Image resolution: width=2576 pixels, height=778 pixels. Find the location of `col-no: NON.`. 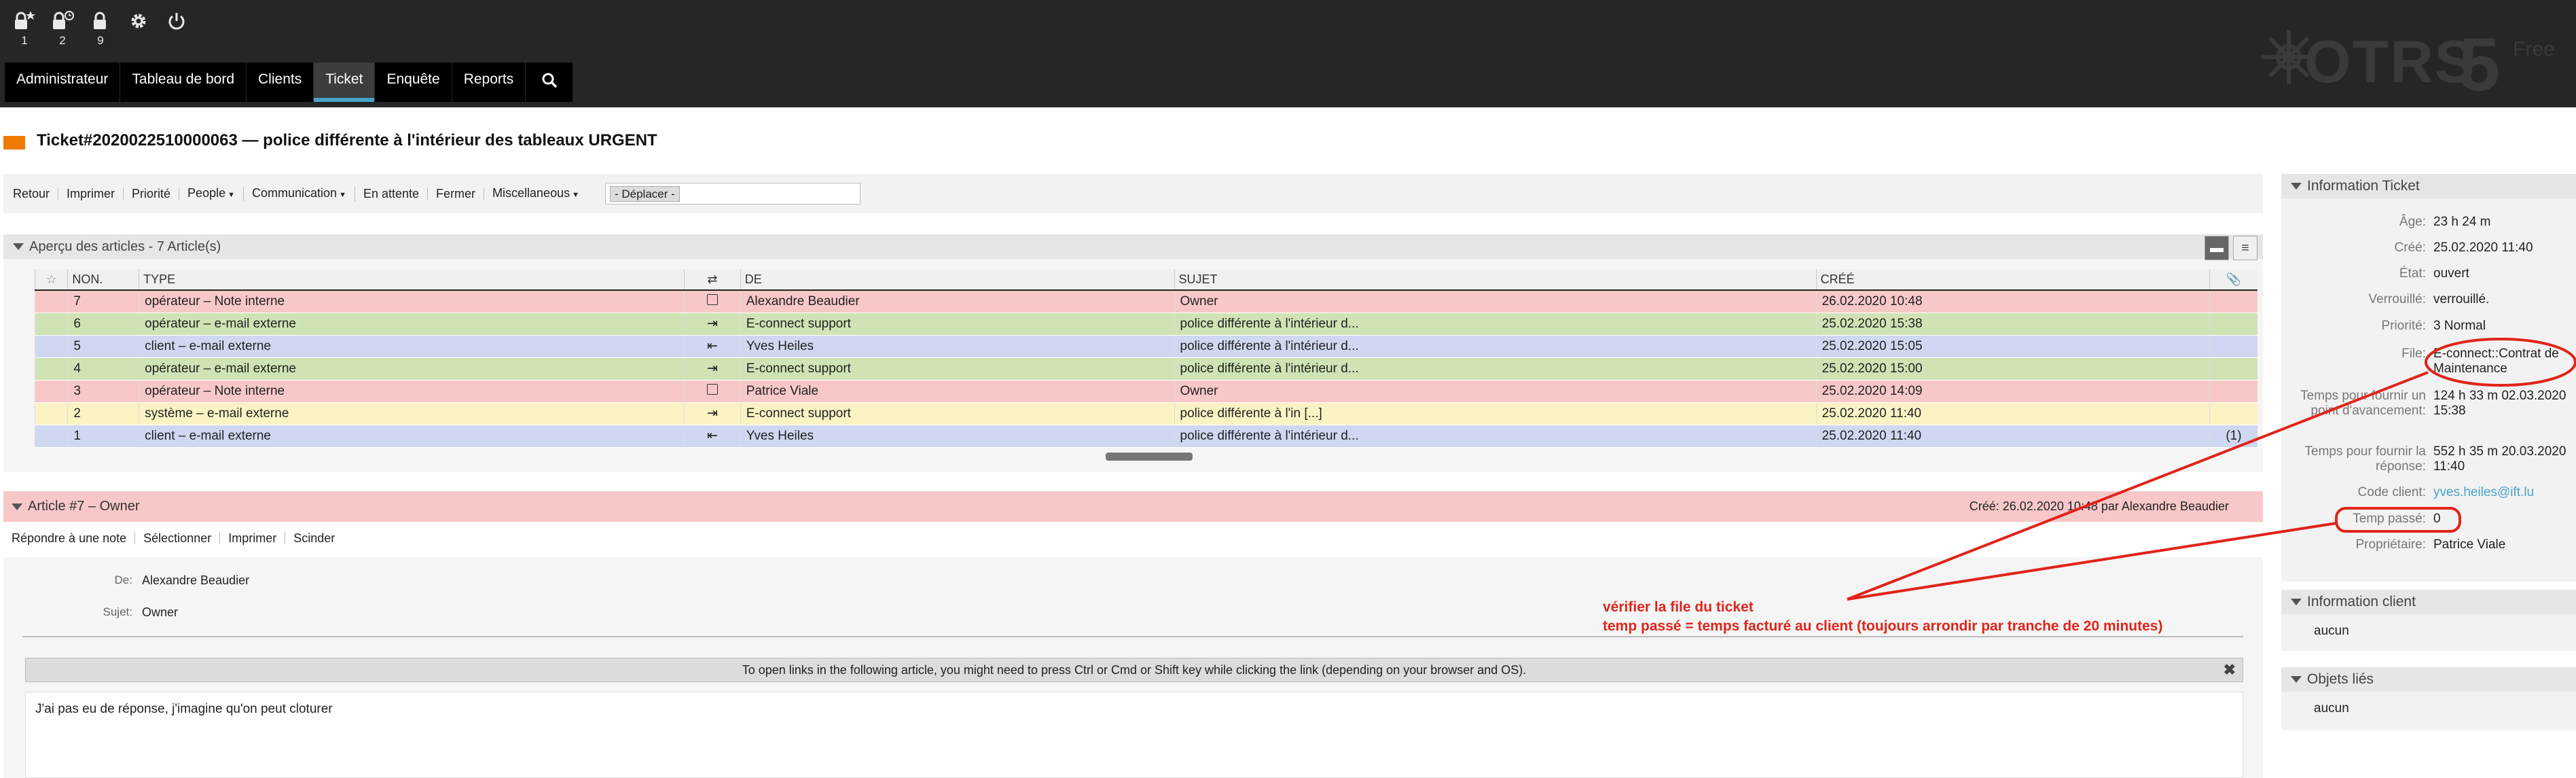

col-no: NON. is located at coordinates (103, 280).